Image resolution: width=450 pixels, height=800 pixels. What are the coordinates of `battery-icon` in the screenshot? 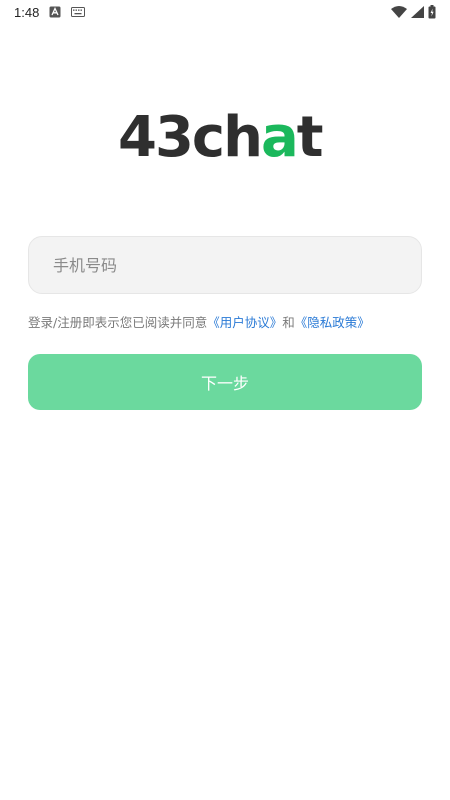 It's located at (432, 12).